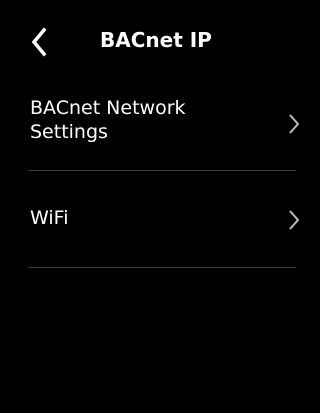 Image resolution: width=320 pixels, height=413 pixels. What do you see at coordinates (49, 218) in the screenshot?
I see `menu-item-label: WiFi` at bounding box center [49, 218].